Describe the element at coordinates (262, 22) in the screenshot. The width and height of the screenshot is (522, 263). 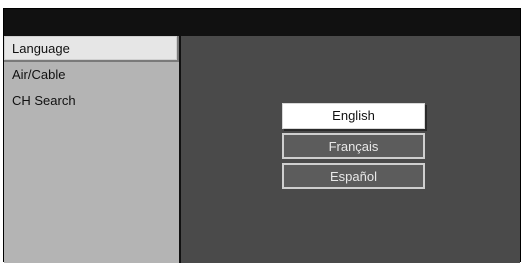
I see `menu-header-bar` at that location.